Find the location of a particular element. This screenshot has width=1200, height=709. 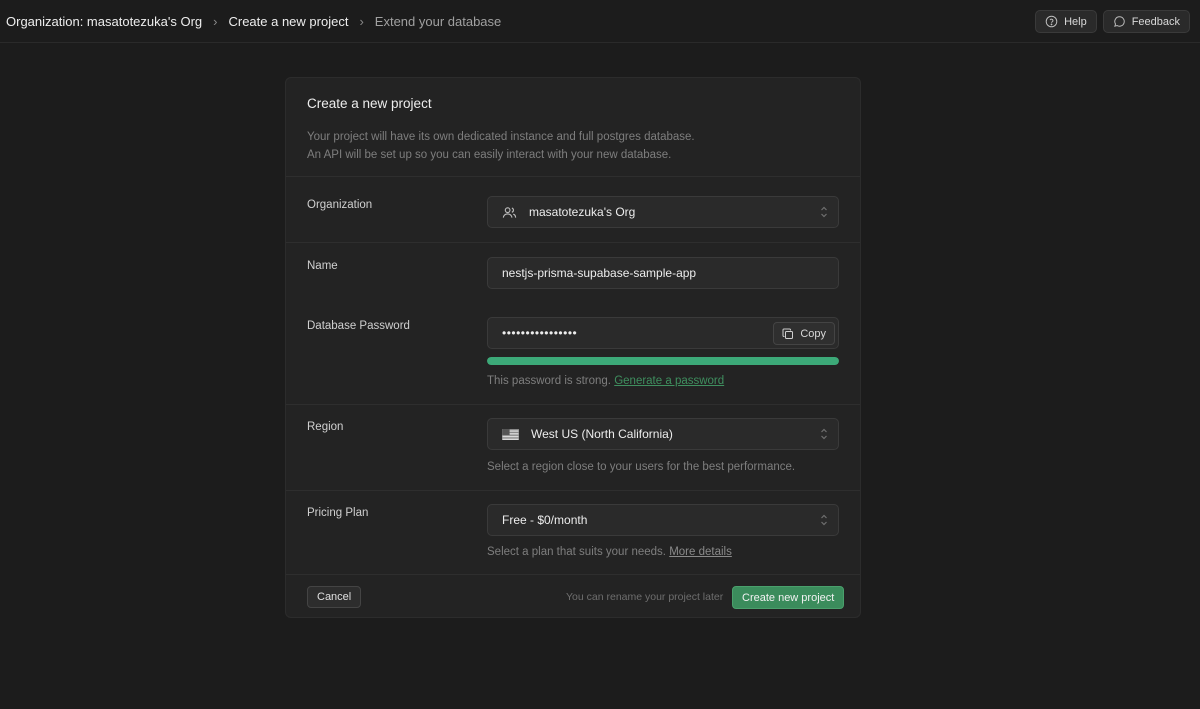

message-circle-icon is located at coordinates (1119, 21).